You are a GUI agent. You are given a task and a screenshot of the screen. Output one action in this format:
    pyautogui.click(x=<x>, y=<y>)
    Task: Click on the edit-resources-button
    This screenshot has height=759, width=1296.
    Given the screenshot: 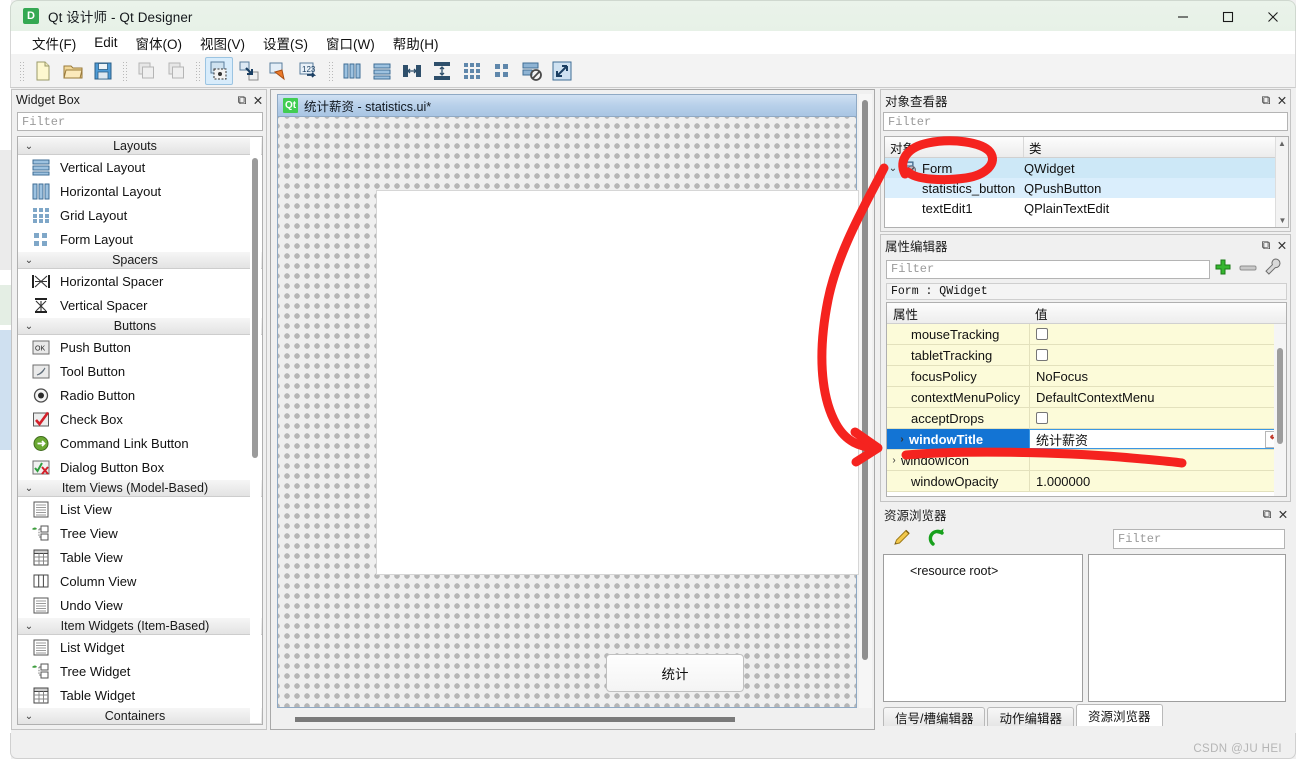 What is the action you would take?
    pyautogui.click(x=902, y=539)
    